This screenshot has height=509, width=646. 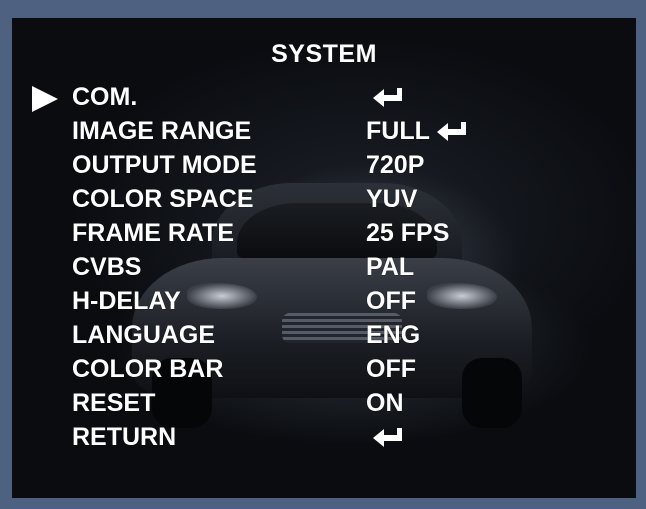 What do you see at coordinates (107, 267) in the screenshot?
I see `menu-item-label: CVBS` at bounding box center [107, 267].